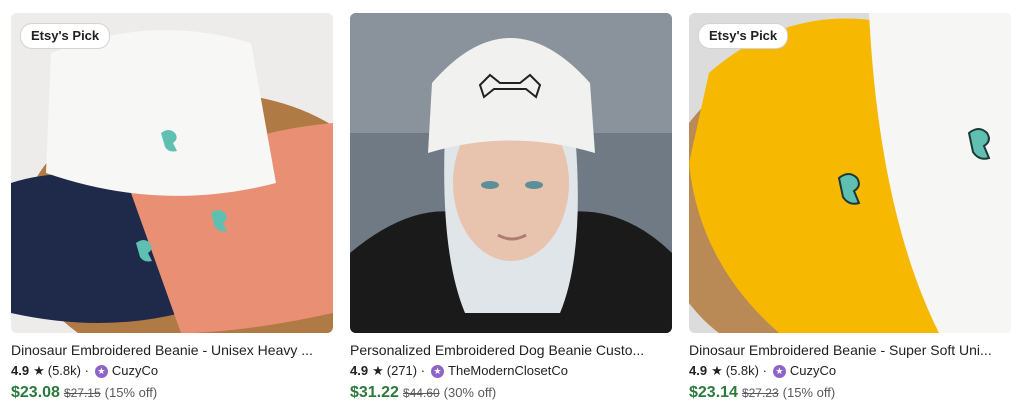  Describe the element at coordinates (35, 392) in the screenshot. I see `sale-price: $23.08` at that location.